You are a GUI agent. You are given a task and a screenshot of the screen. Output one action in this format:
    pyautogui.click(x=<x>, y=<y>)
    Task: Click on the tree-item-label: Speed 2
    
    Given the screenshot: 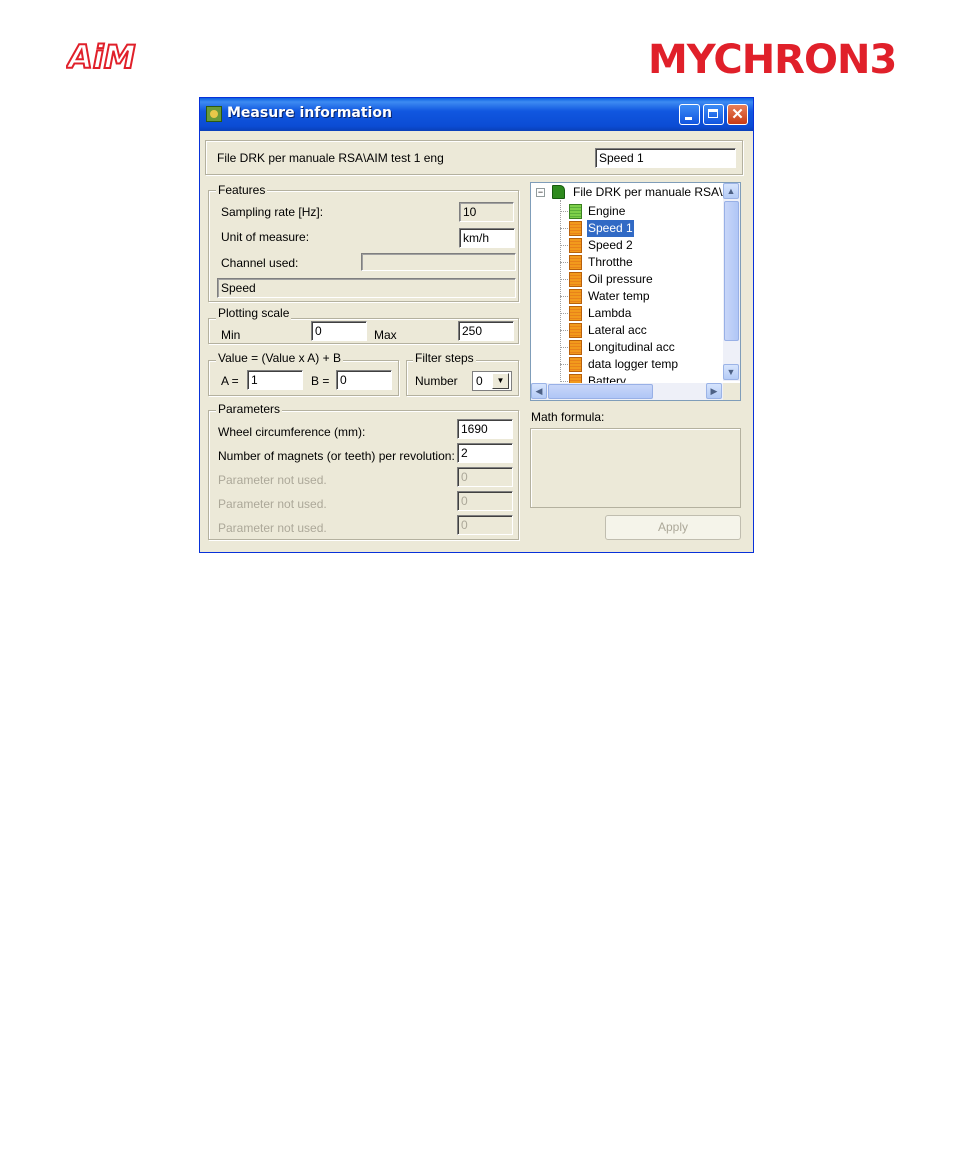 What is the action you would take?
    pyautogui.click(x=610, y=245)
    